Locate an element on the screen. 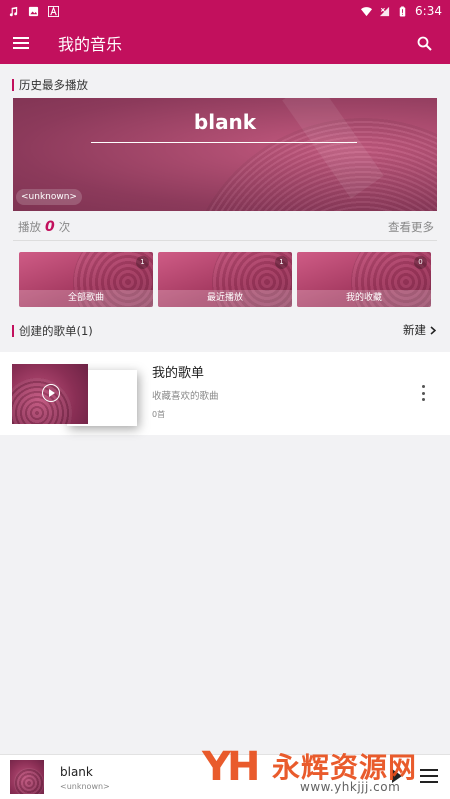 The image size is (450, 799). top-played-artist: <unknown> is located at coordinates (49, 197).